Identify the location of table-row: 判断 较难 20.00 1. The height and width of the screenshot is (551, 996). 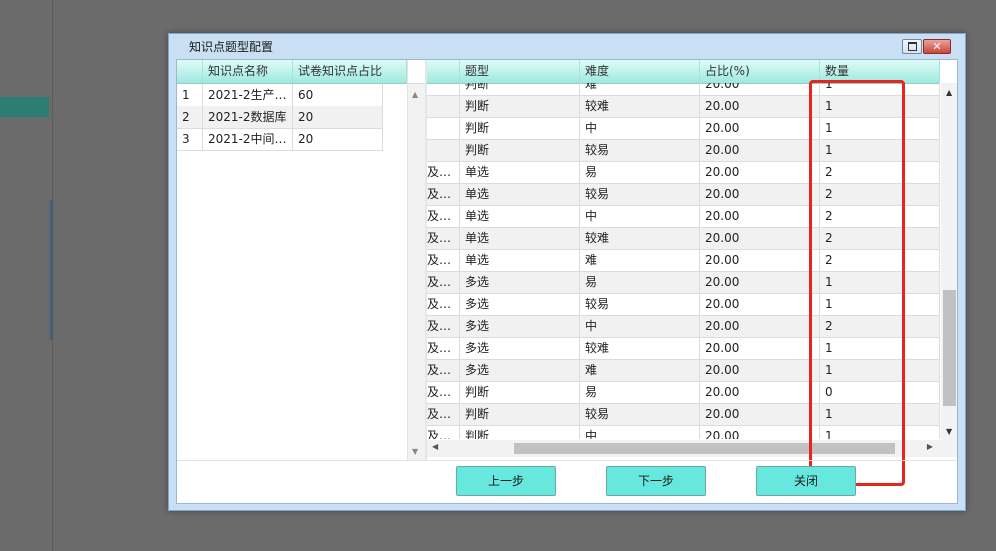
(683, 107).